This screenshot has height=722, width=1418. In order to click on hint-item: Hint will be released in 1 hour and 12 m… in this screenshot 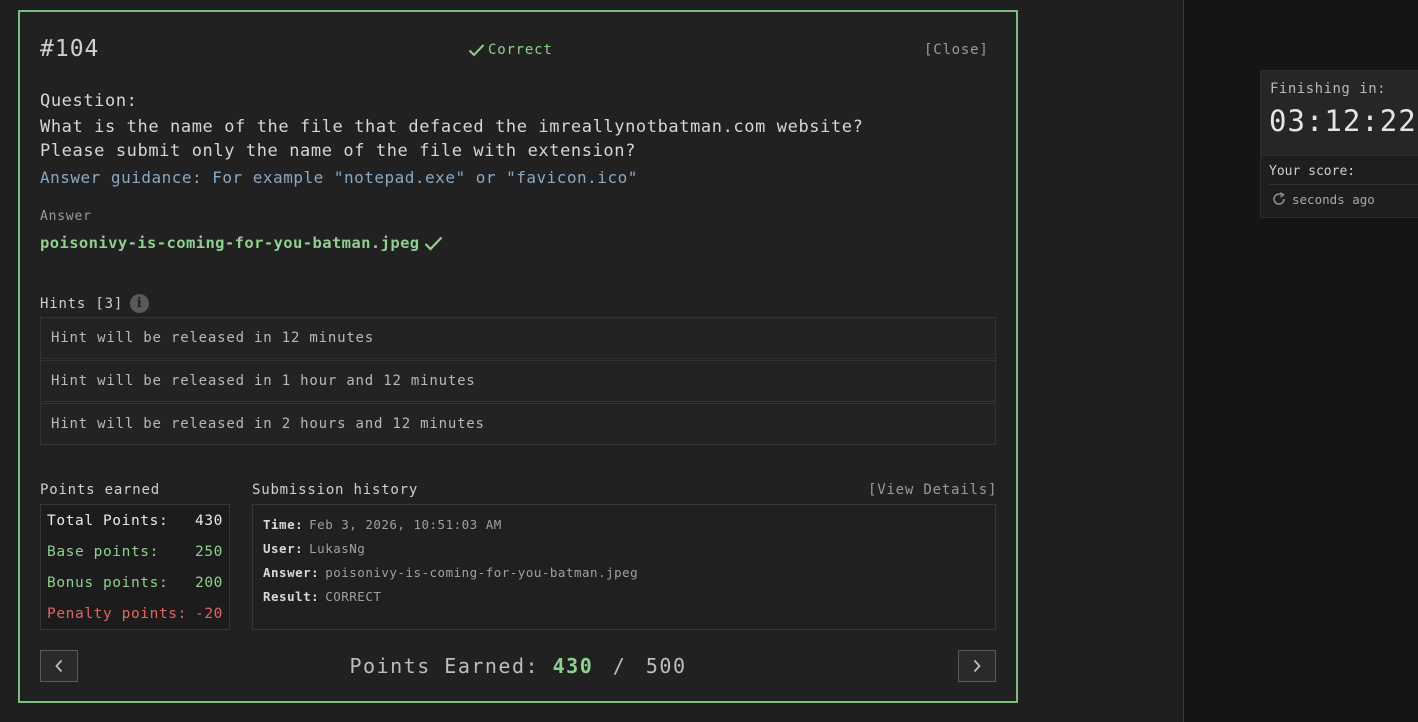, I will do `click(518, 381)`.